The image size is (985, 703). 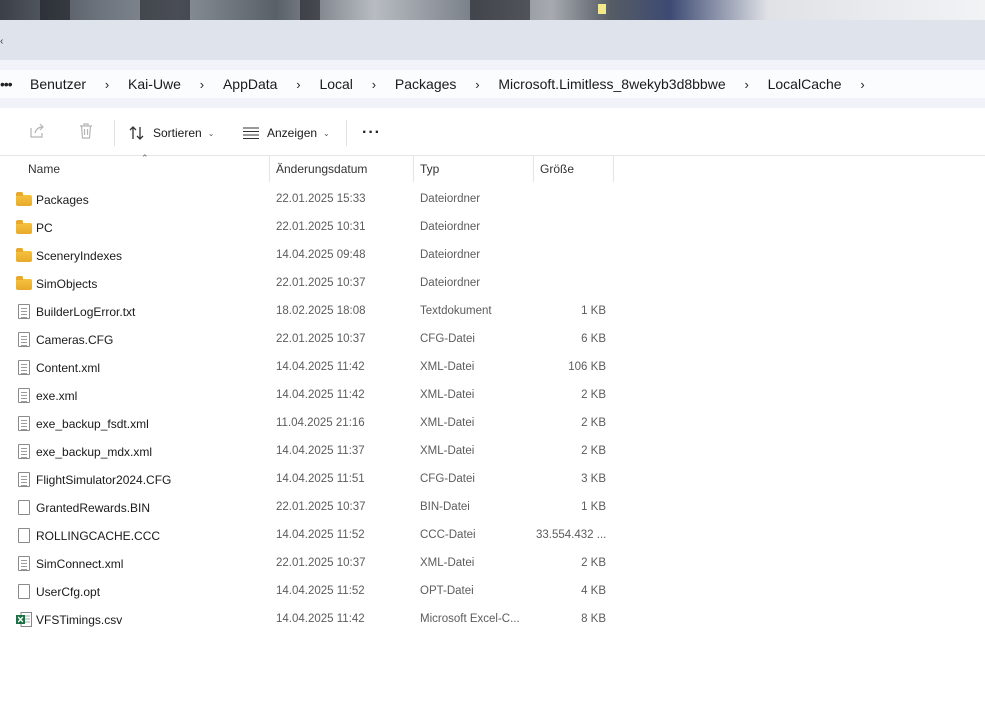 What do you see at coordinates (611, 84) in the screenshot?
I see `breadcrumb-item: Microsoft.Limitless_8wekyb3d8bbwe` at bounding box center [611, 84].